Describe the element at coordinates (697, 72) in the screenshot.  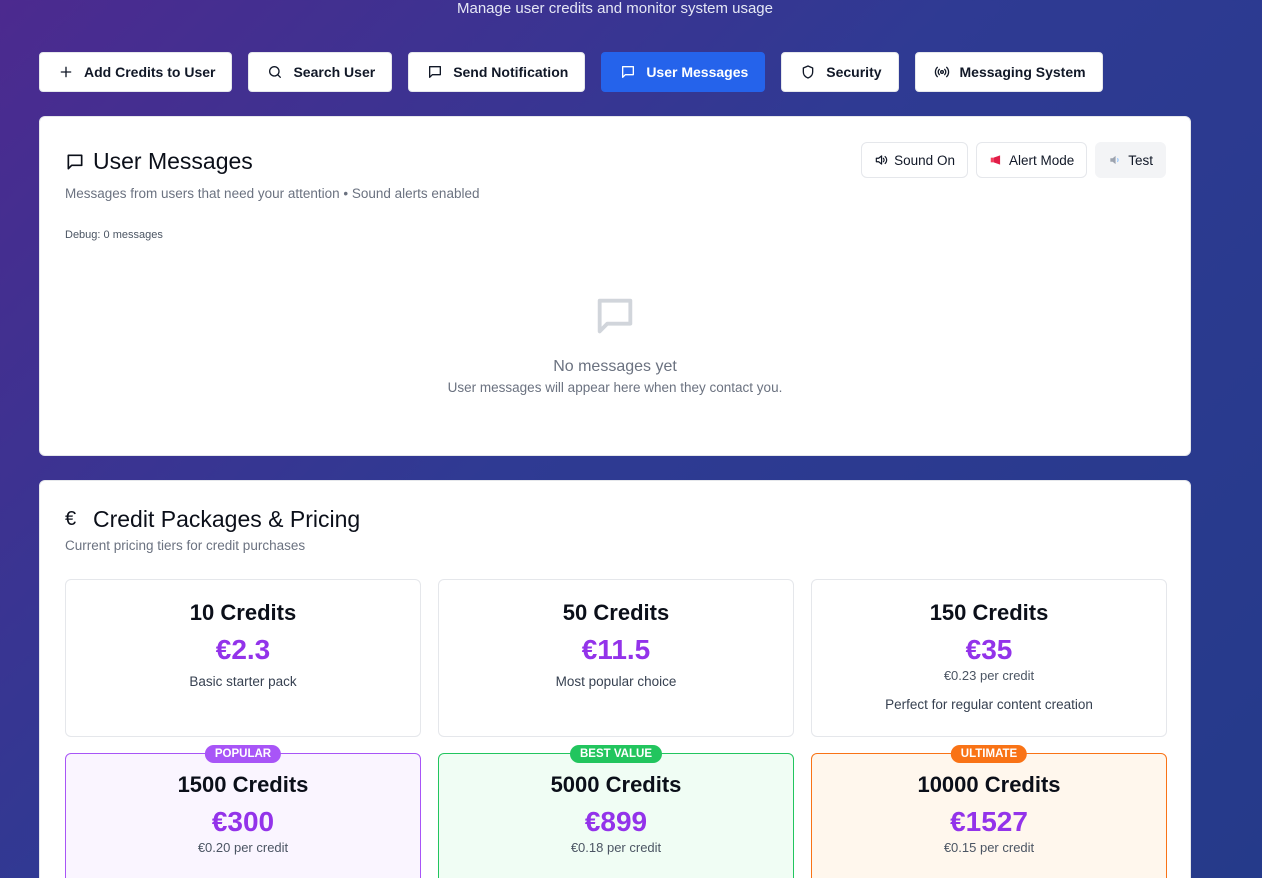
I see `user-messages-label: User Messages` at that location.